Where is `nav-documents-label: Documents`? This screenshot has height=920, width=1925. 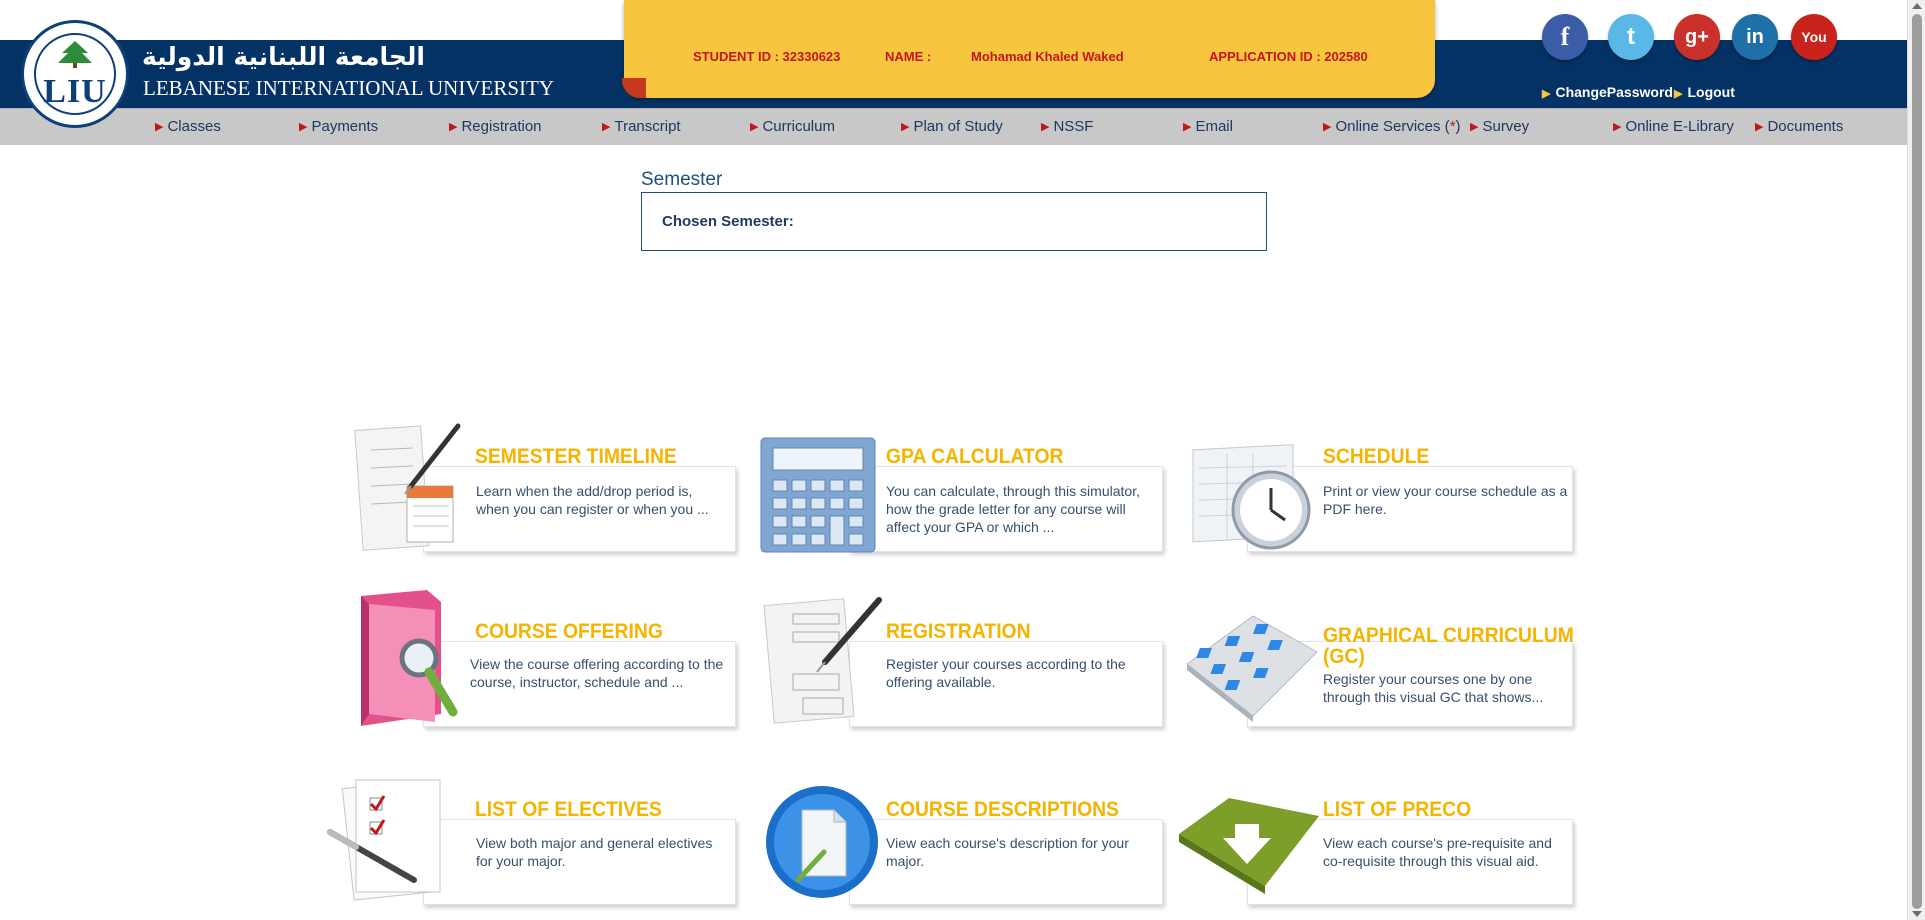
nav-documents-label: Documents is located at coordinates (1805, 126).